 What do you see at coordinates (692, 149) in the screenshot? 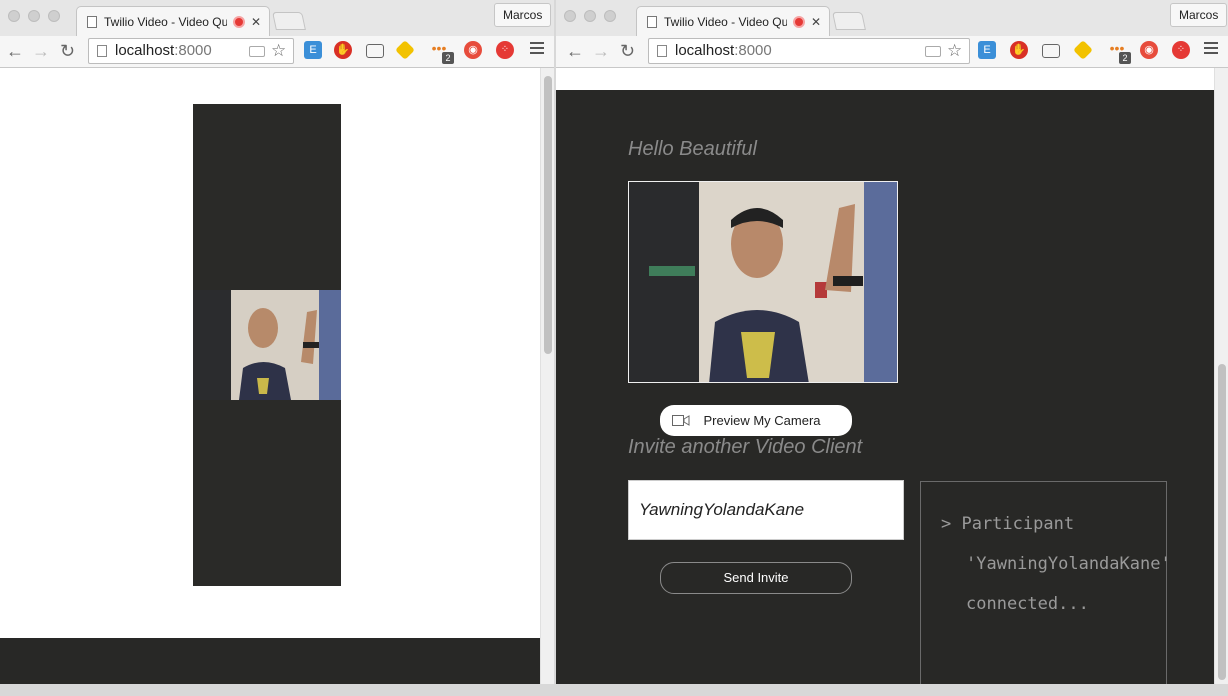
I see `greeting-heading: Hello Beautiful` at bounding box center [692, 149].